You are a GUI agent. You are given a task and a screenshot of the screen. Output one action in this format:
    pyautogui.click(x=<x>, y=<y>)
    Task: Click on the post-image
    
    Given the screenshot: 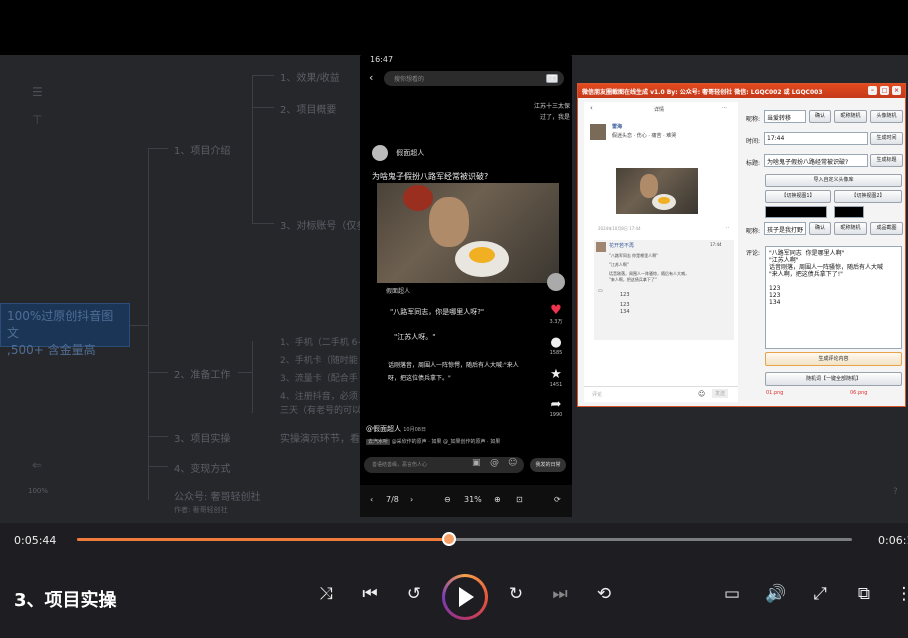 What is the action you would take?
    pyautogui.click(x=468, y=233)
    